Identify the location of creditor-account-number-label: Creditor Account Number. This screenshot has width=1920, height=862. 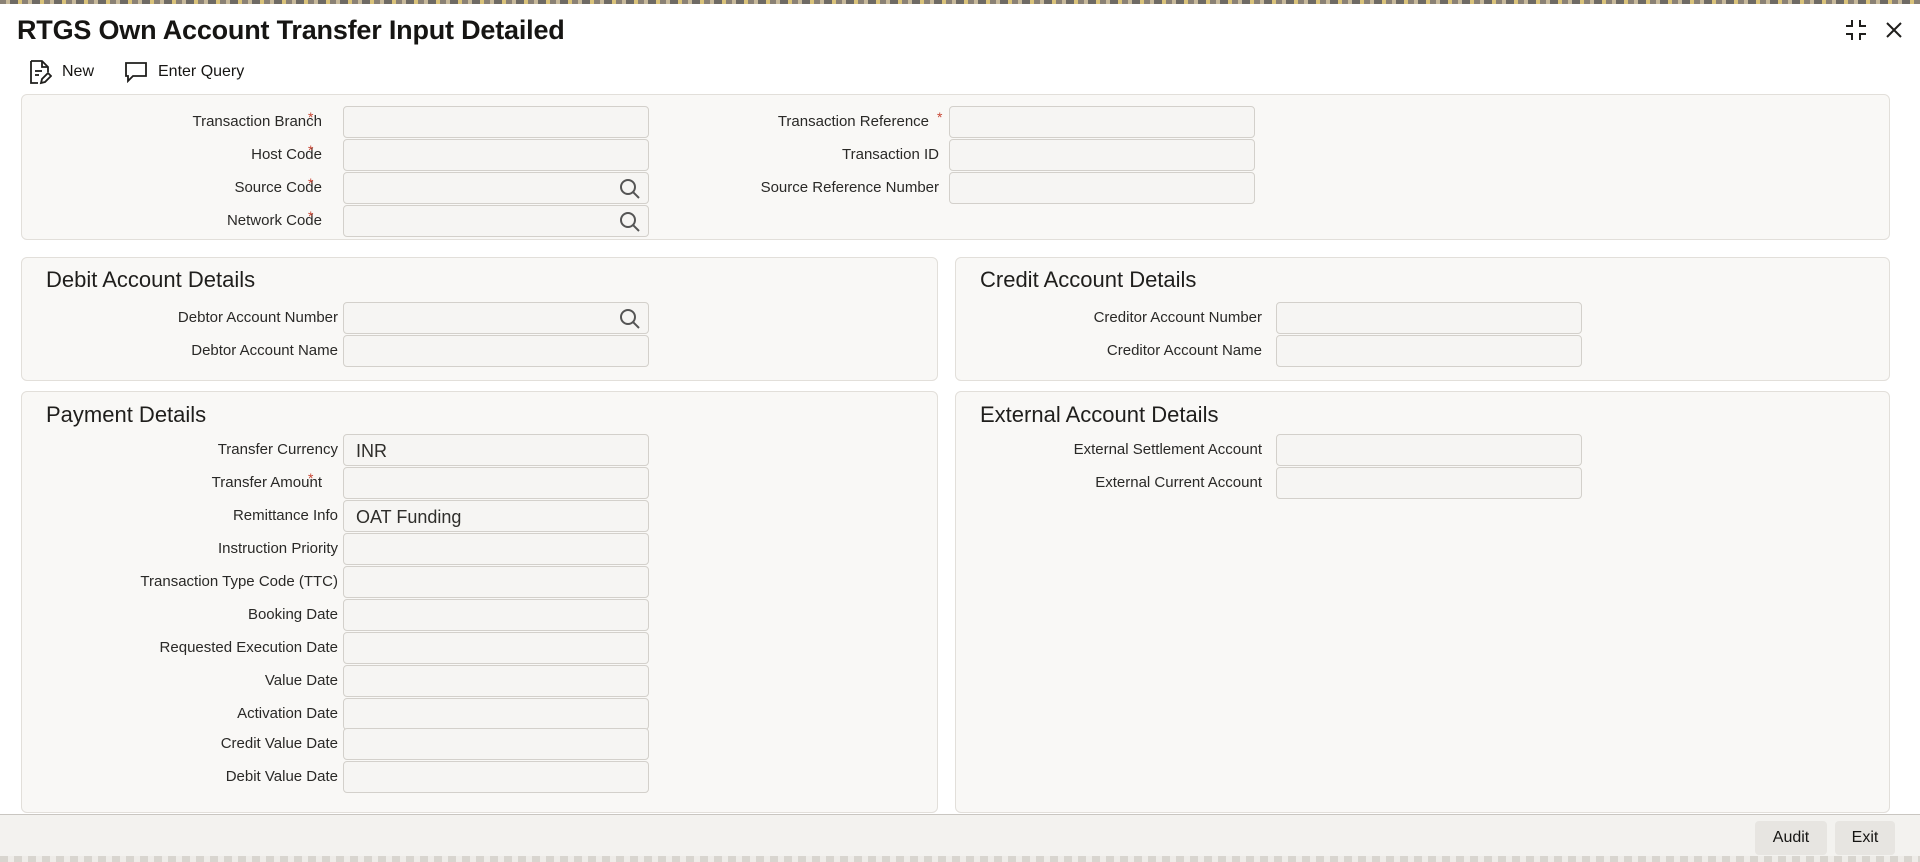
(1177, 317).